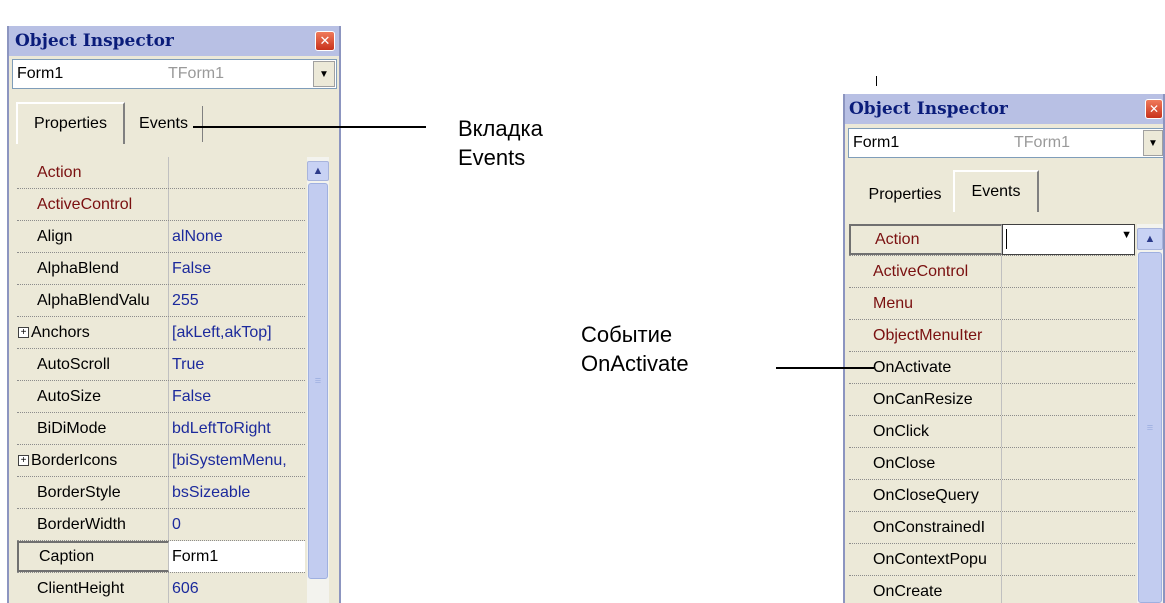  Describe the element at coordinates (237, 556) in the screenshot. I see `grid-row-value: Form1` at that location.